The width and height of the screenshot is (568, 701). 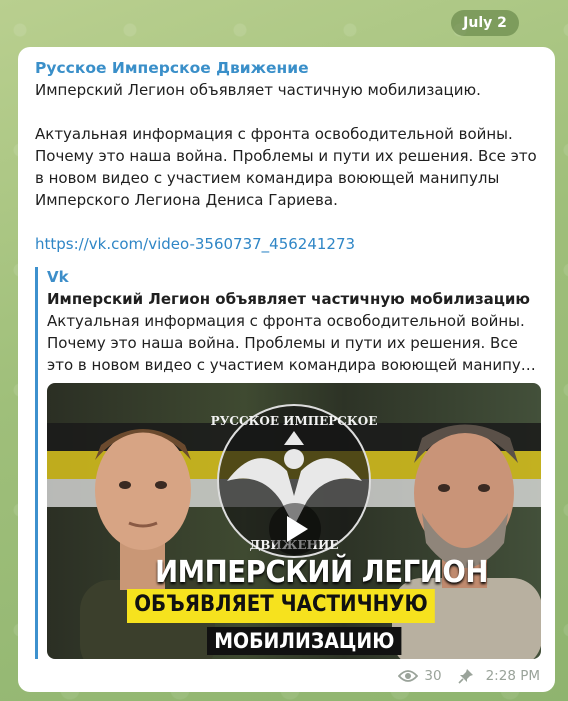 I want to click on channel-name: Русское Имперское Движение, so click(x=287, y=68).